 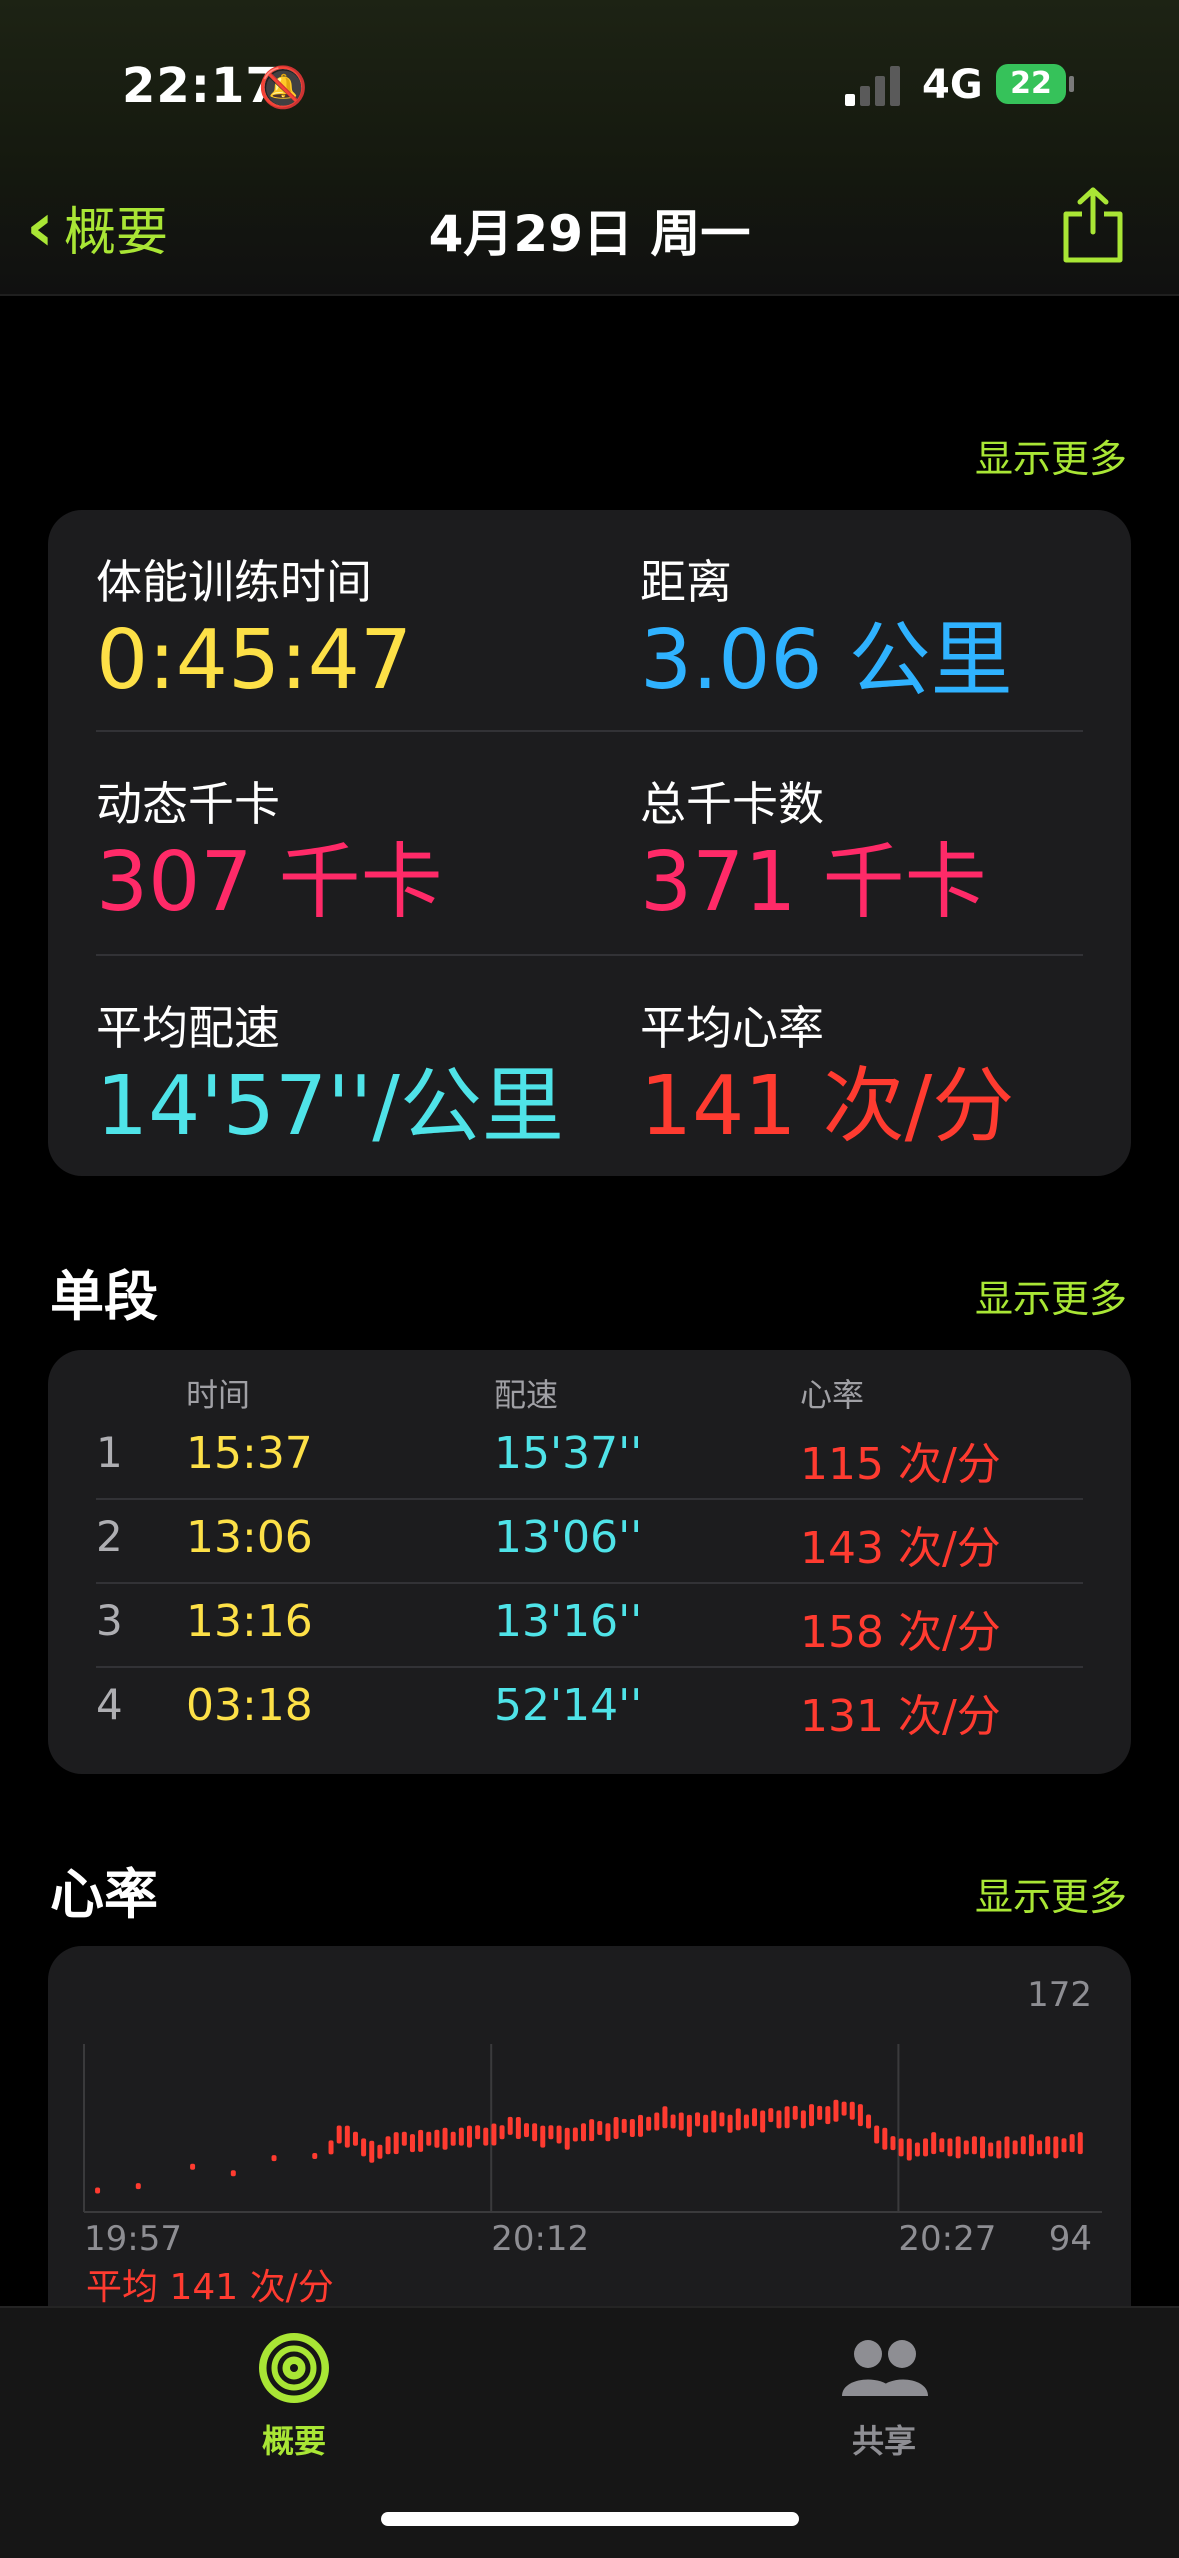 I want to click on splits-title: 单段, so click(x=104, y=1296).